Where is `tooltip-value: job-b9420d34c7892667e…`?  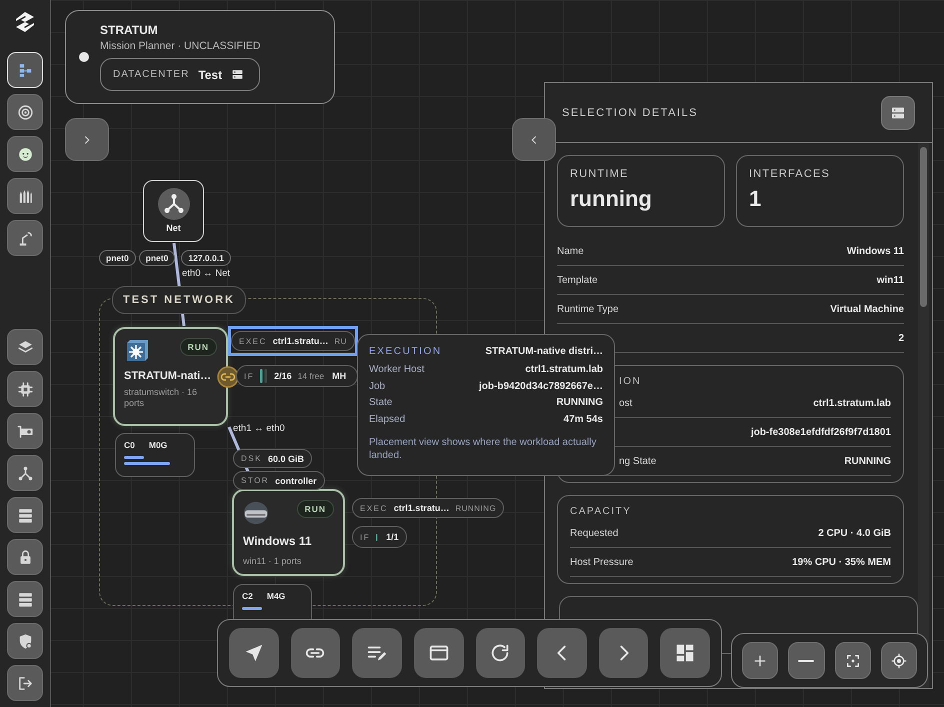 tooltip-value: job-b9420d34c7892667e… is located at coordinates (541, 387).